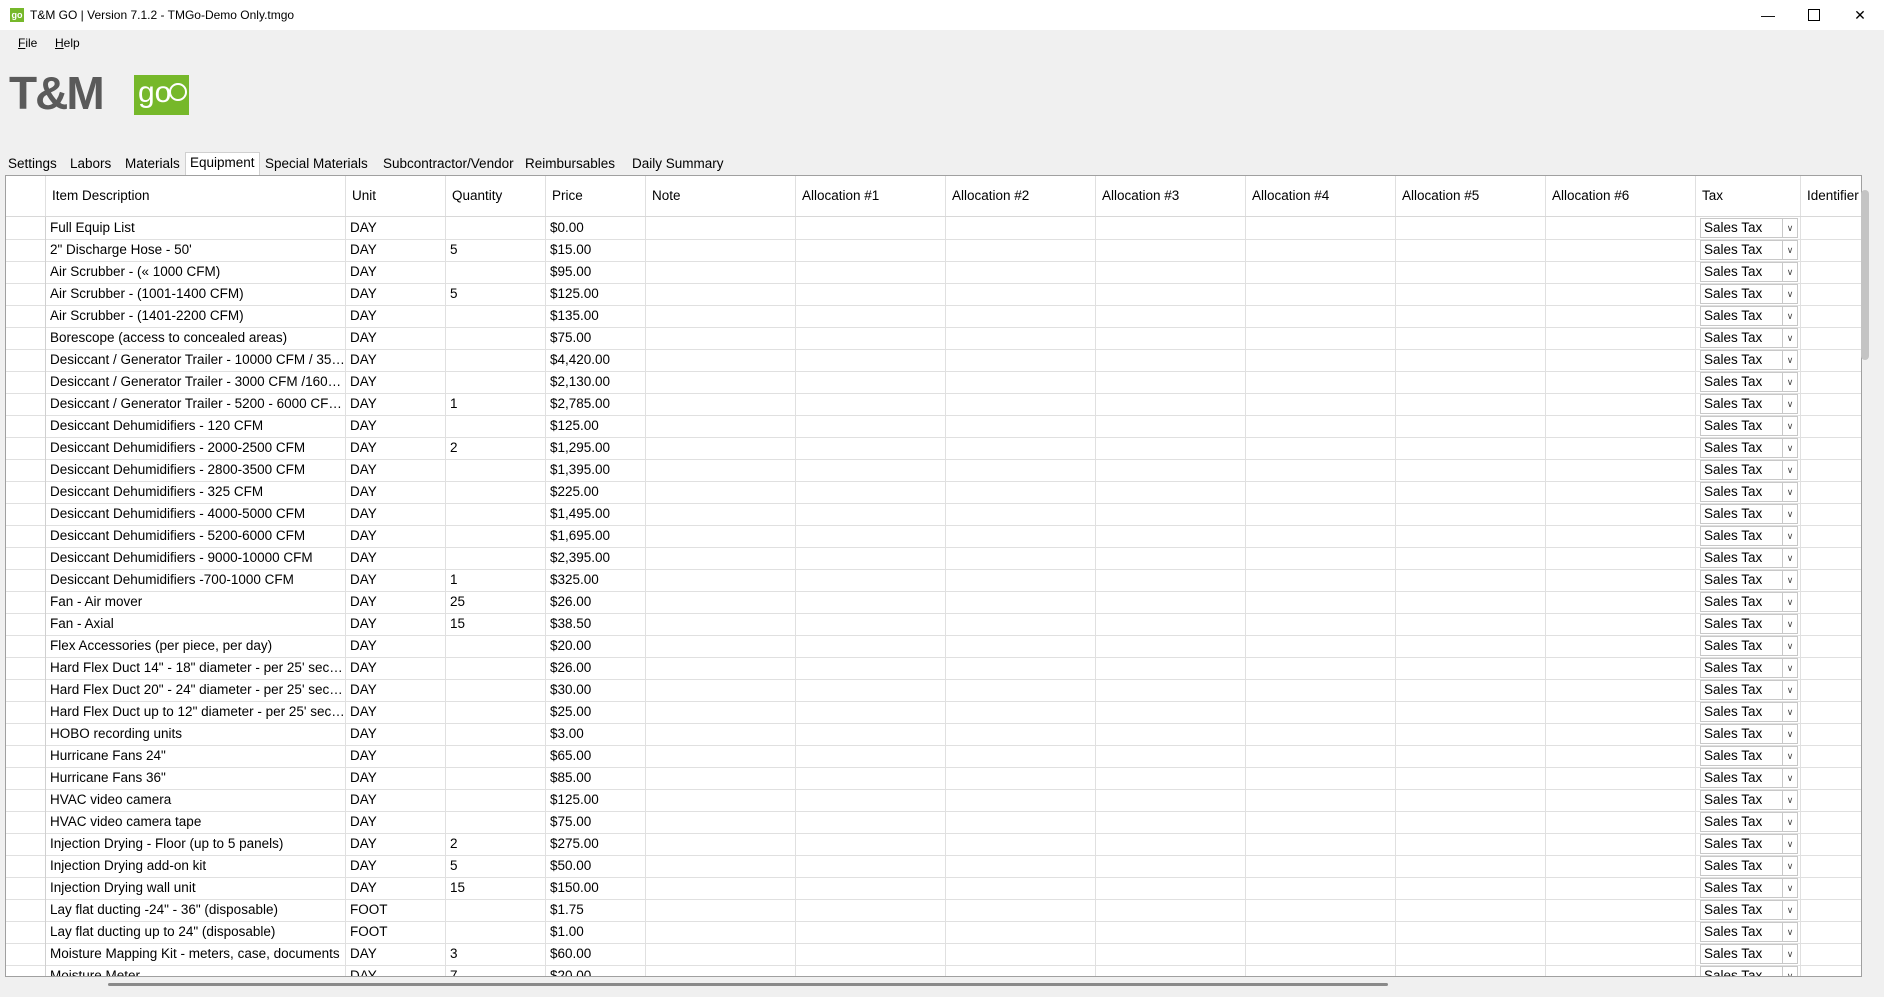 Image resolution: width=1884 pixels, height=997 pixels. I want to click on unit-cell: FOOT, so click(396, 932).